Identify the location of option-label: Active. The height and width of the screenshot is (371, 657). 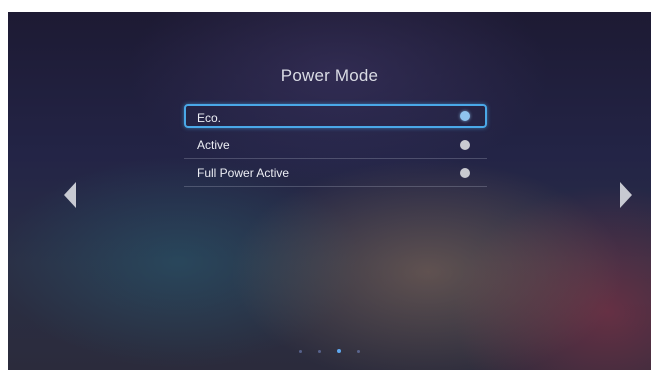
(213, 145).